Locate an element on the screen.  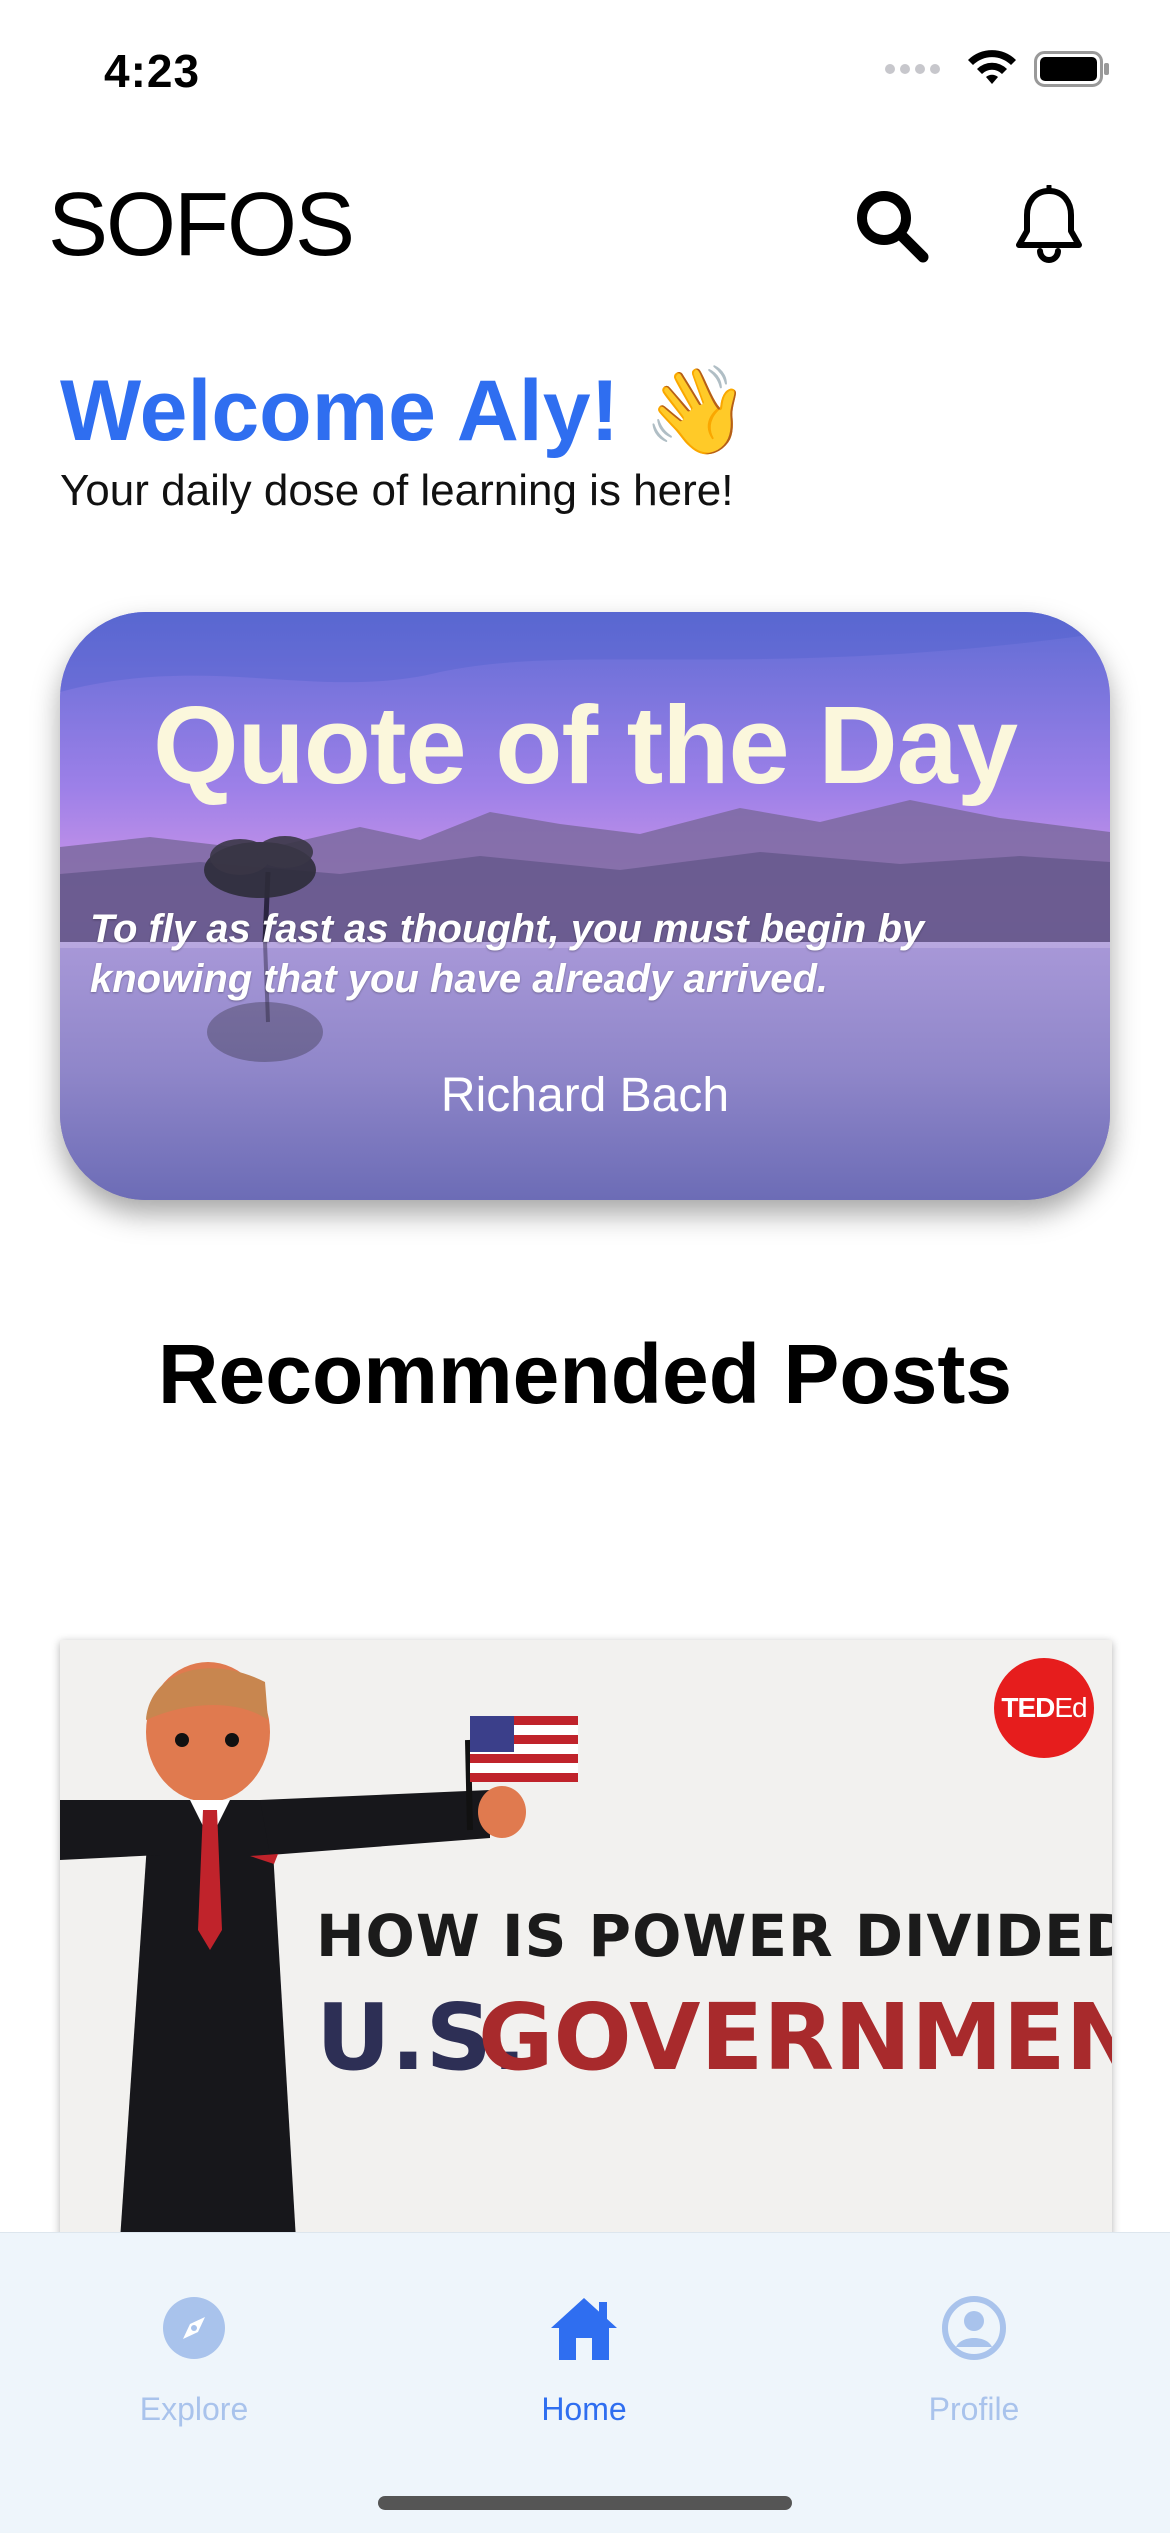
battery-icon is located at coordinates (1071, 69).